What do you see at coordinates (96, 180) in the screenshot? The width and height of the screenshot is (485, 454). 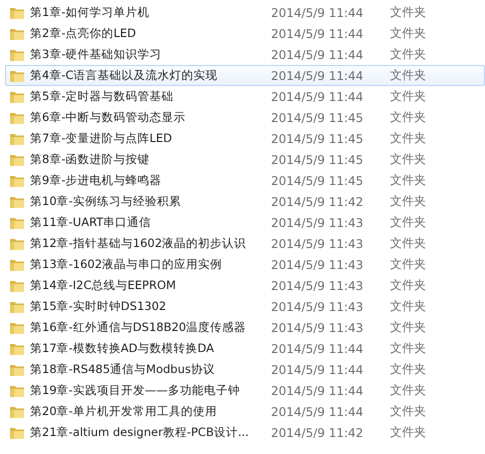 I see `folder-name: 第9章-步进电机与蜂鸣器` at bounding box center [96, 180].